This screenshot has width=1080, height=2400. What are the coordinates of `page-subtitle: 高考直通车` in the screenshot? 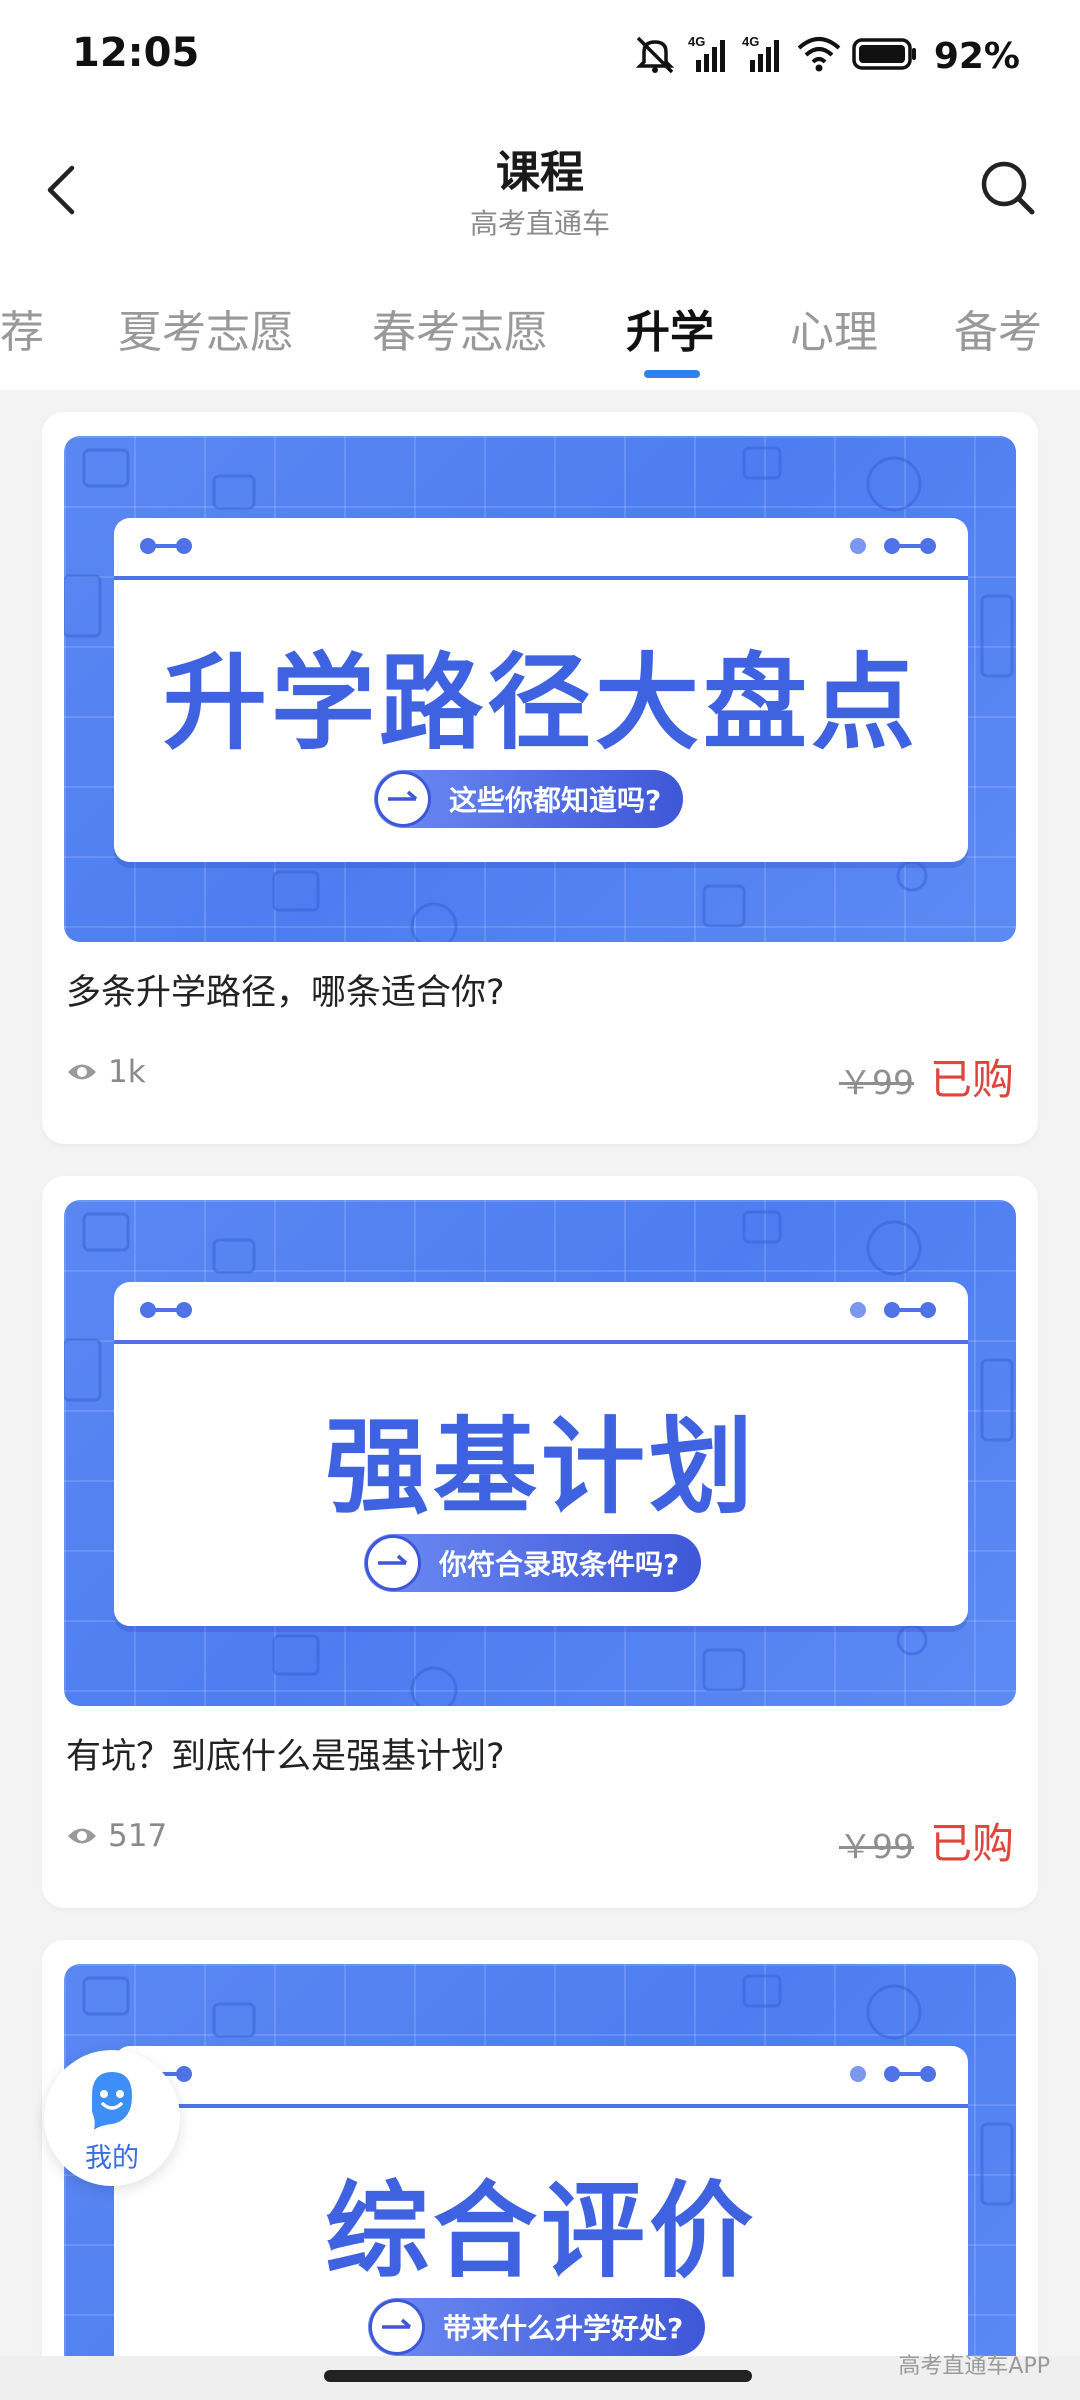 It's located at (539, 223).